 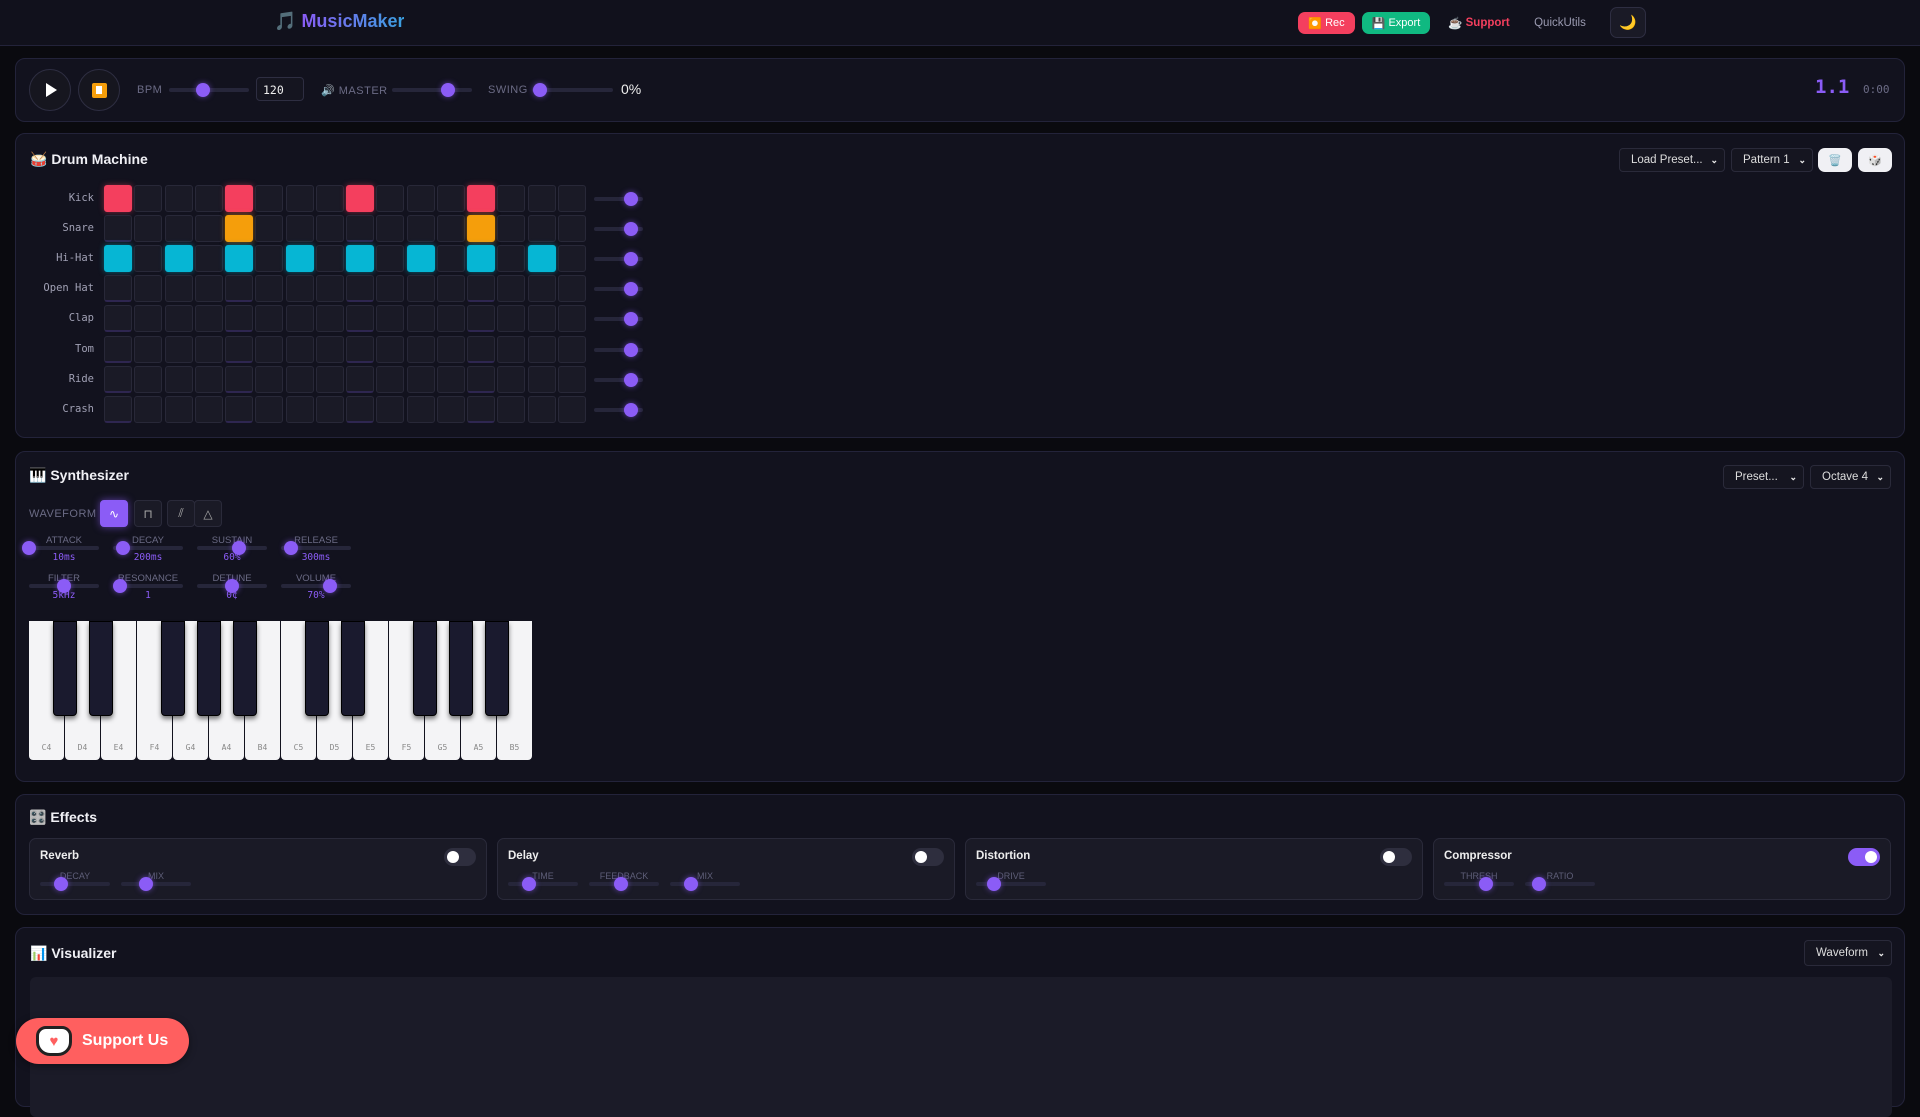 I want to click on waveform-sine-button: ∿, so click(x=114, y=513).